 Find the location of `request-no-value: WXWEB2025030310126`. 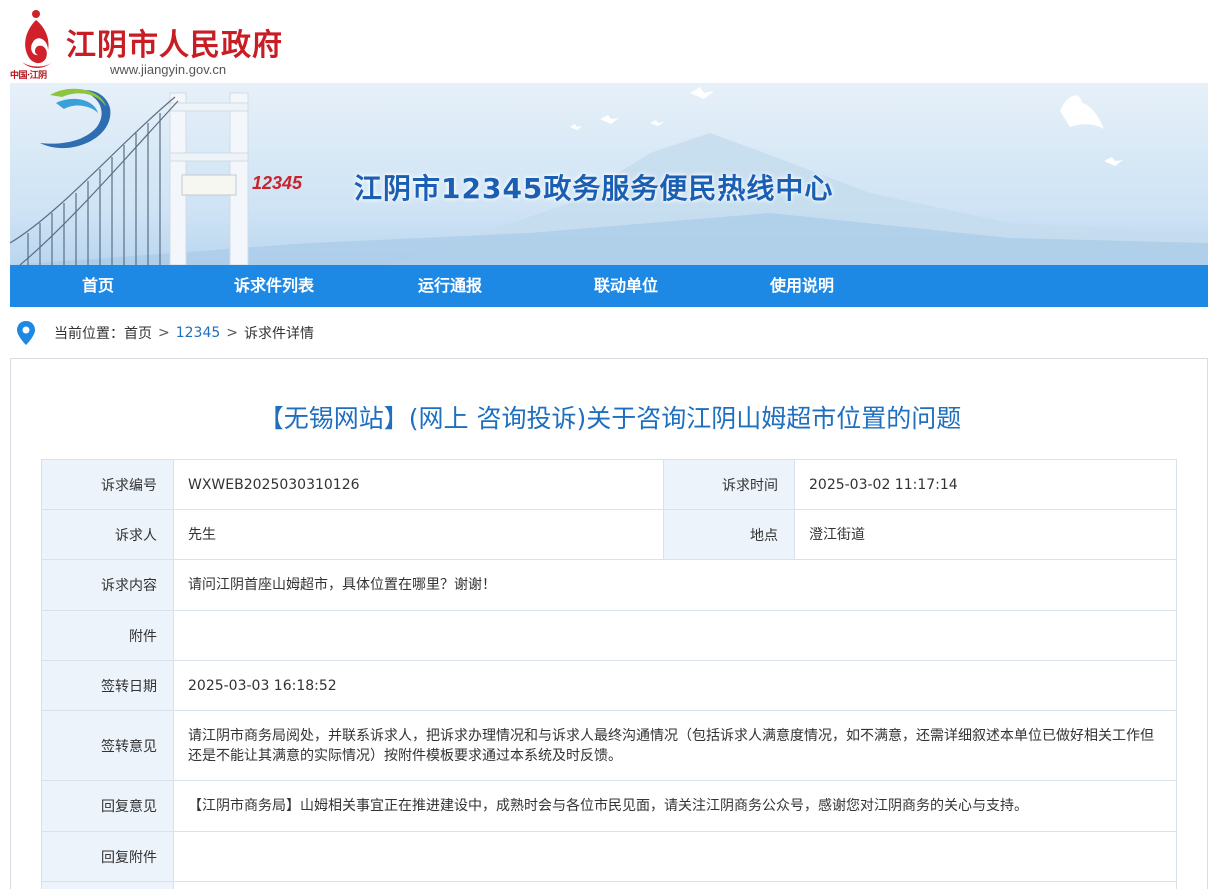

request-no-value: WXWEB2025030310126 is located at coordinates (418, 484).